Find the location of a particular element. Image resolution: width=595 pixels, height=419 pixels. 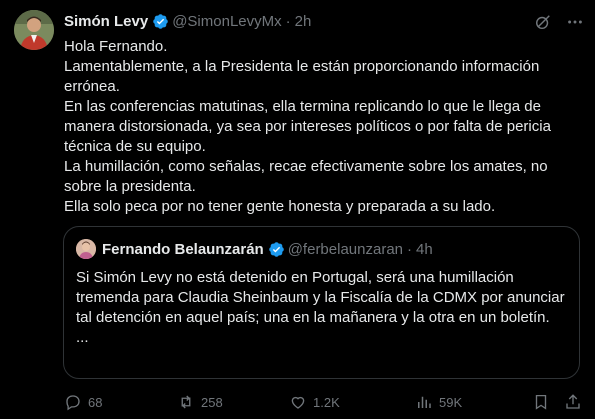

quoted-tweet-time: 4h is located at coordinates (424, 249).